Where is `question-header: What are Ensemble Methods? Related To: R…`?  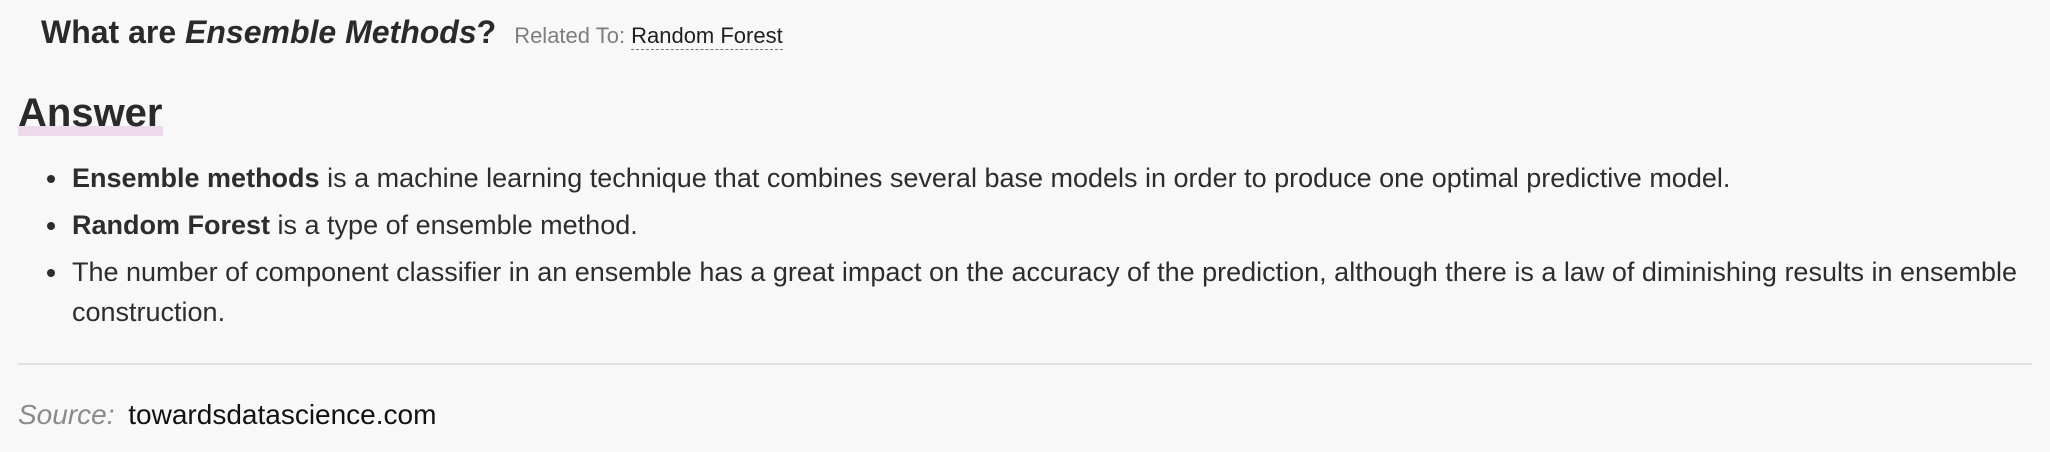 question-header: What are Ensemble Methods? Related To: R… is located at coordinates (412, 32).